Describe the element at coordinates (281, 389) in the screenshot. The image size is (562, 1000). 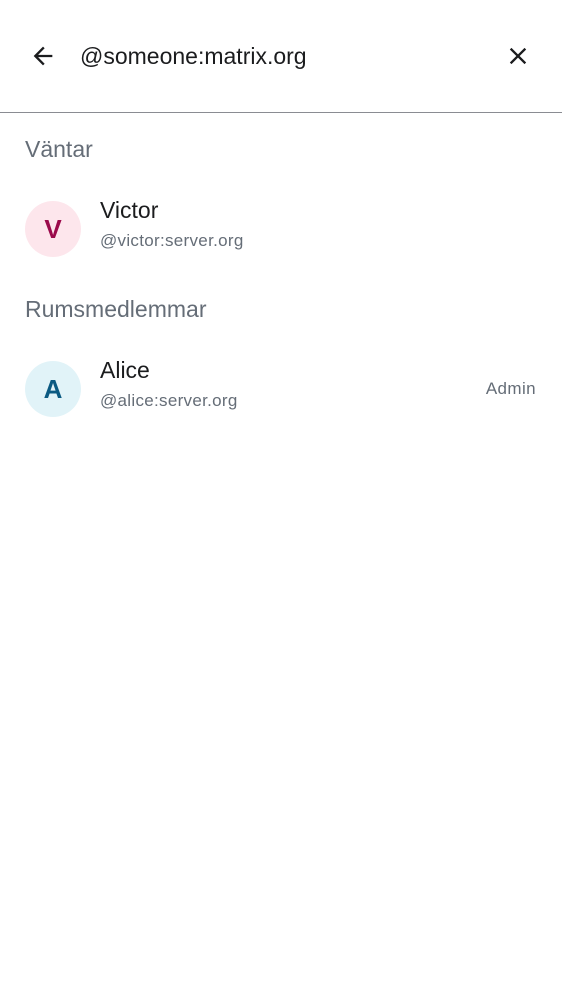
I see `member-row-alice: A Alice @alice:server.org Admin` at that location.